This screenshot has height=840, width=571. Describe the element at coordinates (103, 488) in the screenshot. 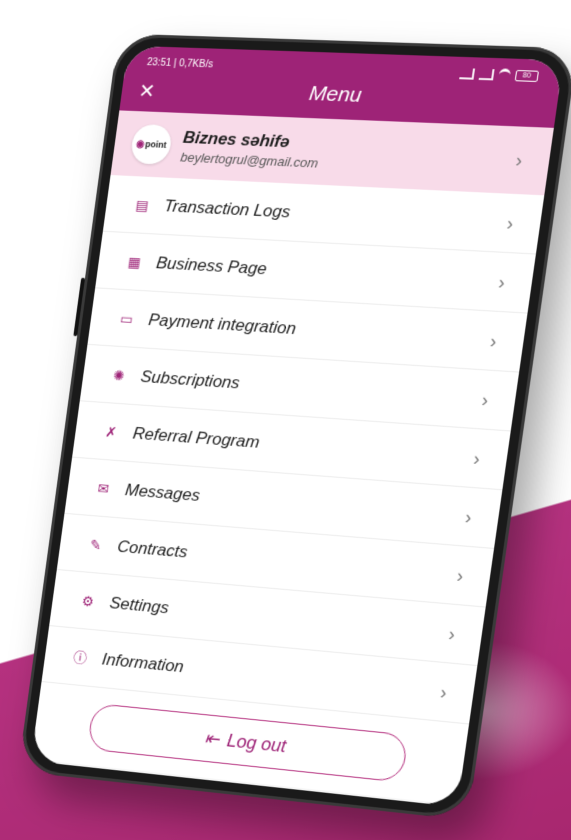

I see `mail-icon: ✉` at that location.